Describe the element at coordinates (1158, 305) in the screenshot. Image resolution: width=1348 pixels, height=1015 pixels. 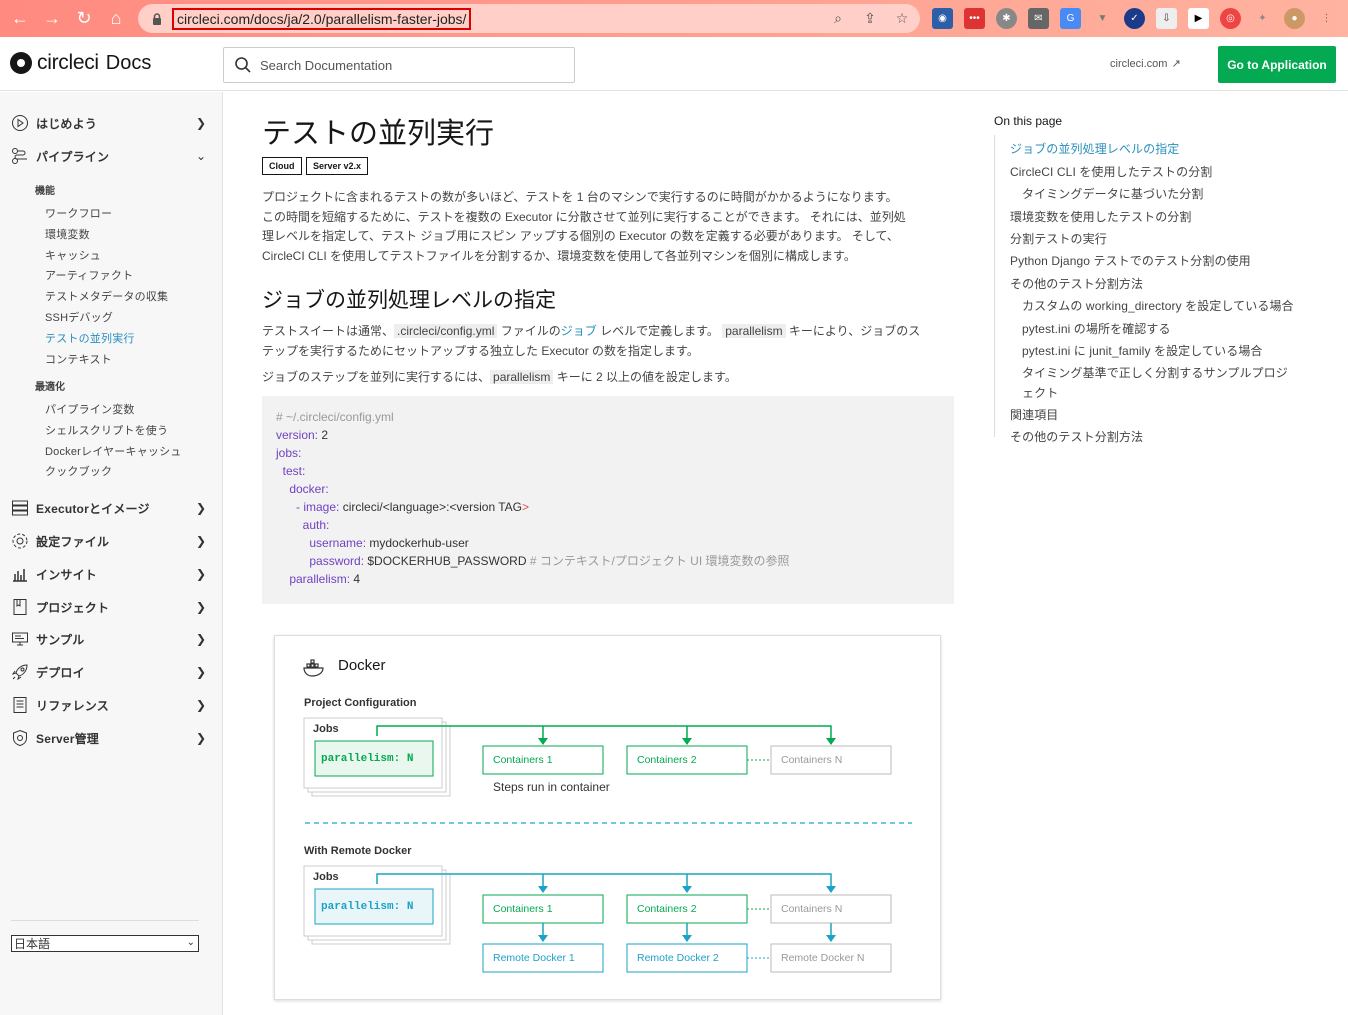
I see `toc-item: カスタムの working_directory を設定している場合` at that location.